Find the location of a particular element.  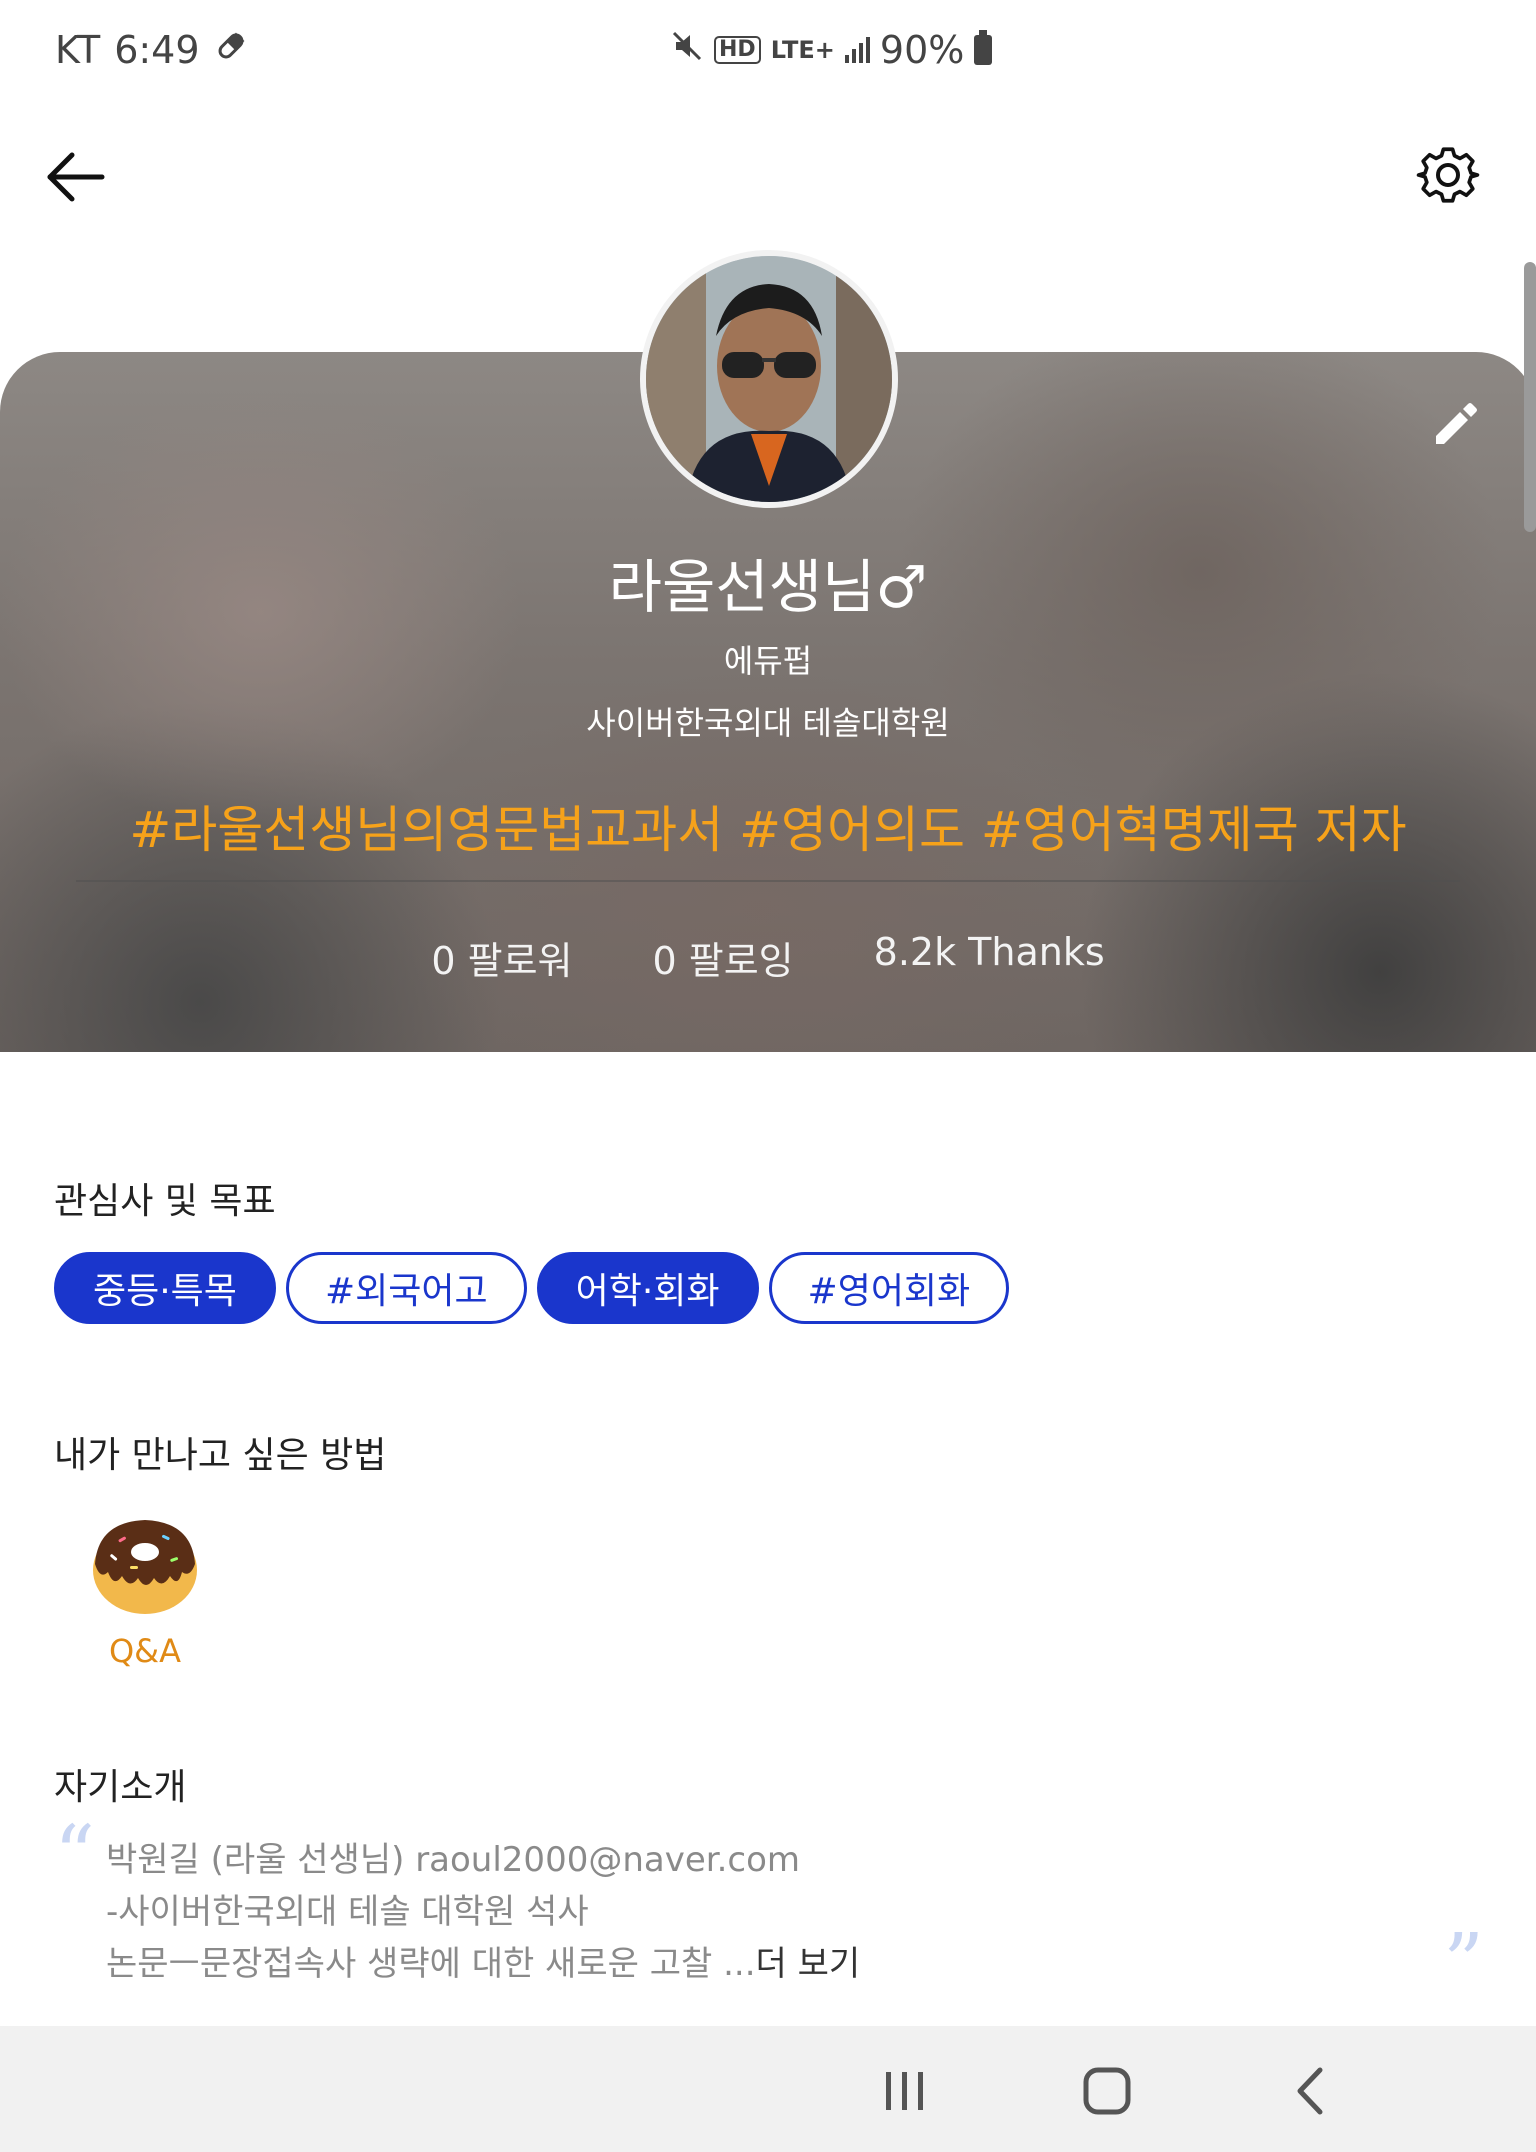

settings-button is located at coordinates (1450, 177).